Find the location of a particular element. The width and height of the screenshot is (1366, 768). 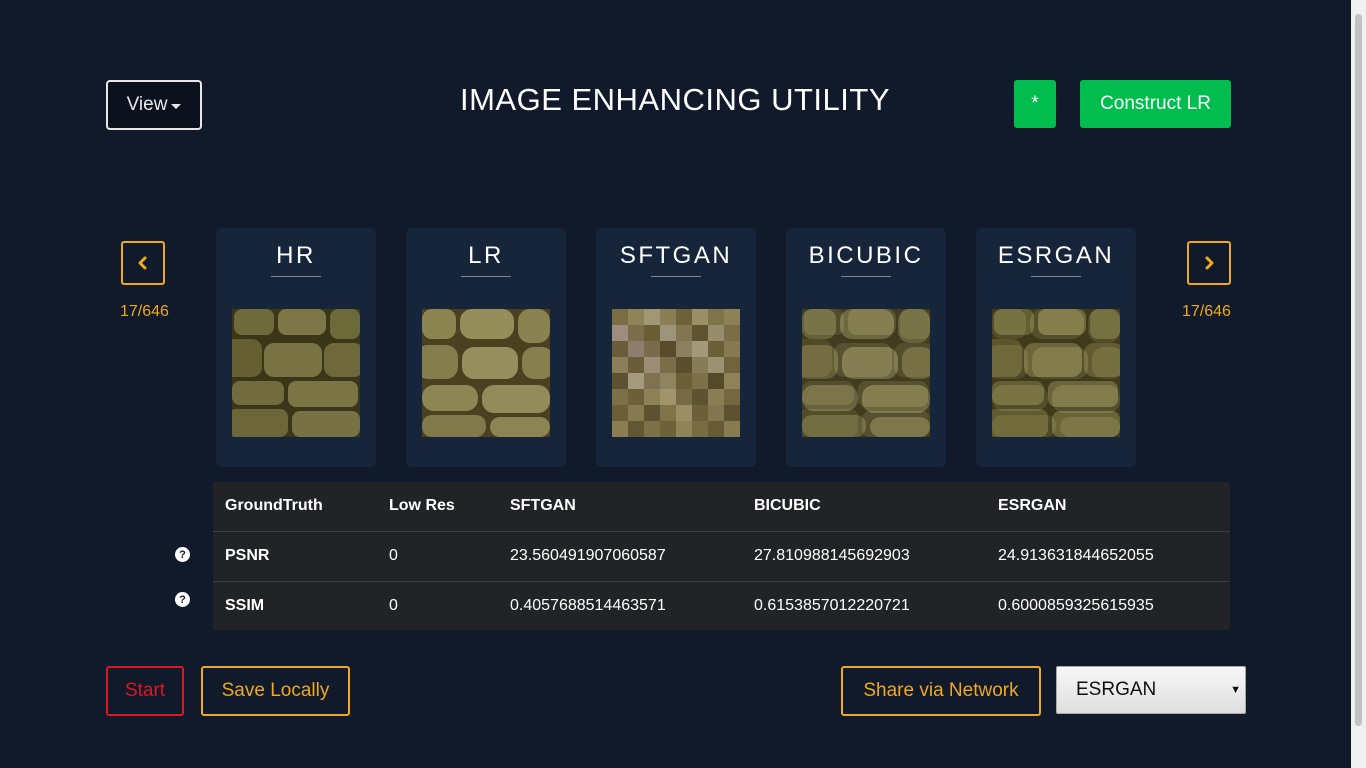

model-select: ESRGAN ▼ is located at coordinates (1151, 690).